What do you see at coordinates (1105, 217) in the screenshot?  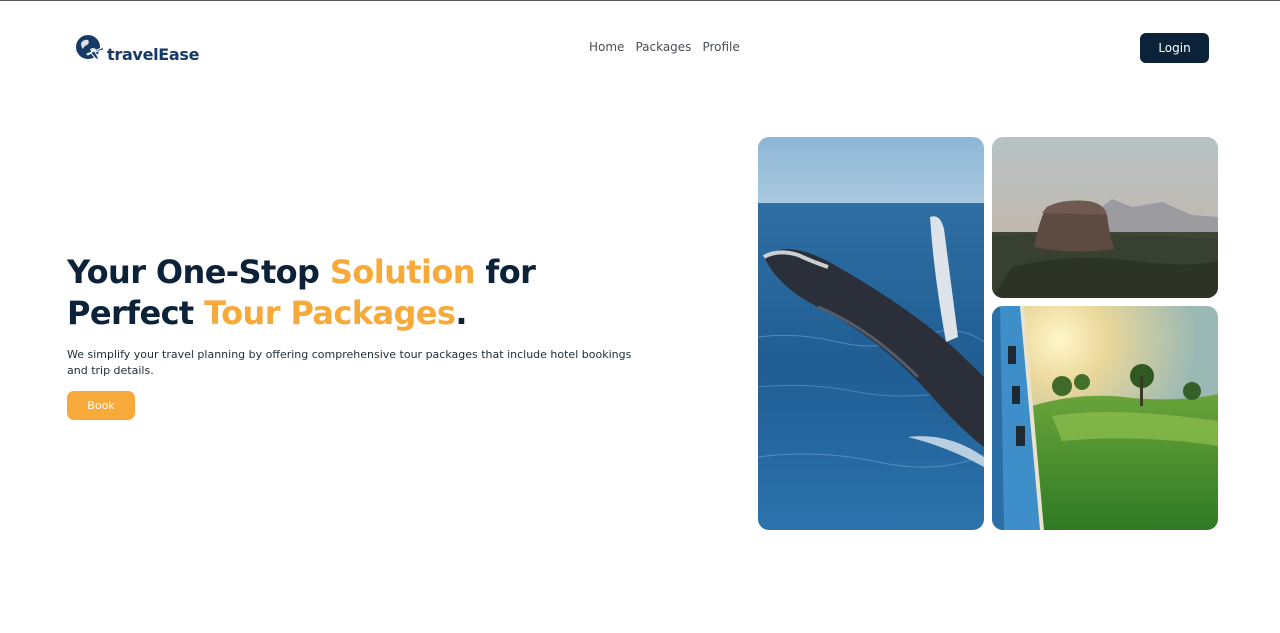 I see `rock-fortress-photo` at bounding box center [1105, 217].